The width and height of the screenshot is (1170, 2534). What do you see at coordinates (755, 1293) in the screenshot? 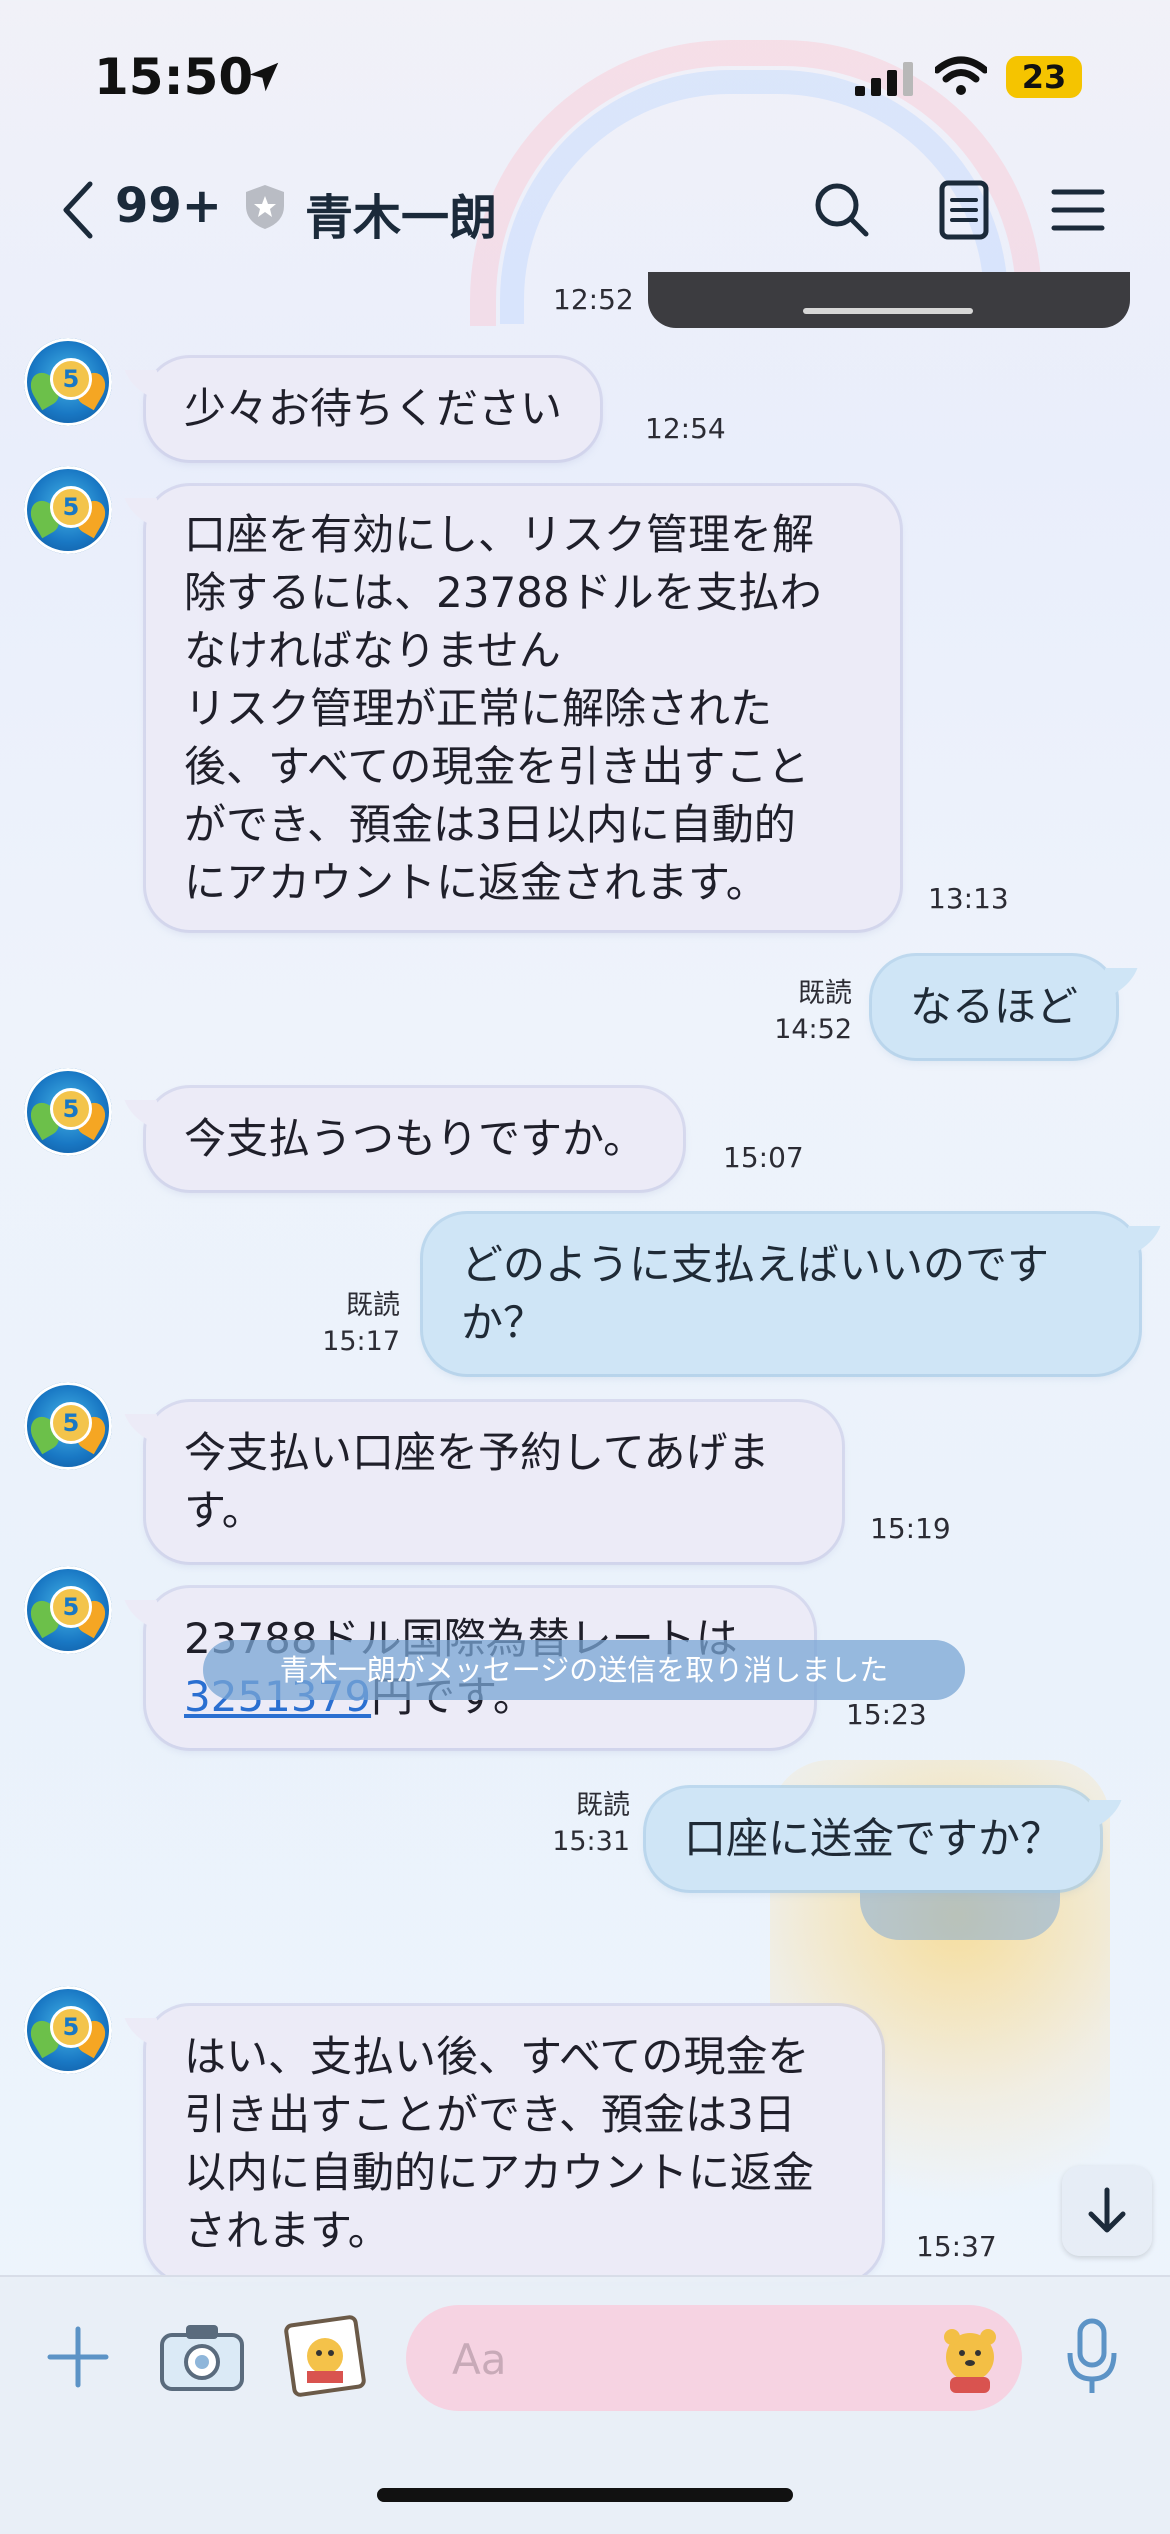
I see `message-text: どのように支払えばいいのです か？` at bounding box center [755, 1293].